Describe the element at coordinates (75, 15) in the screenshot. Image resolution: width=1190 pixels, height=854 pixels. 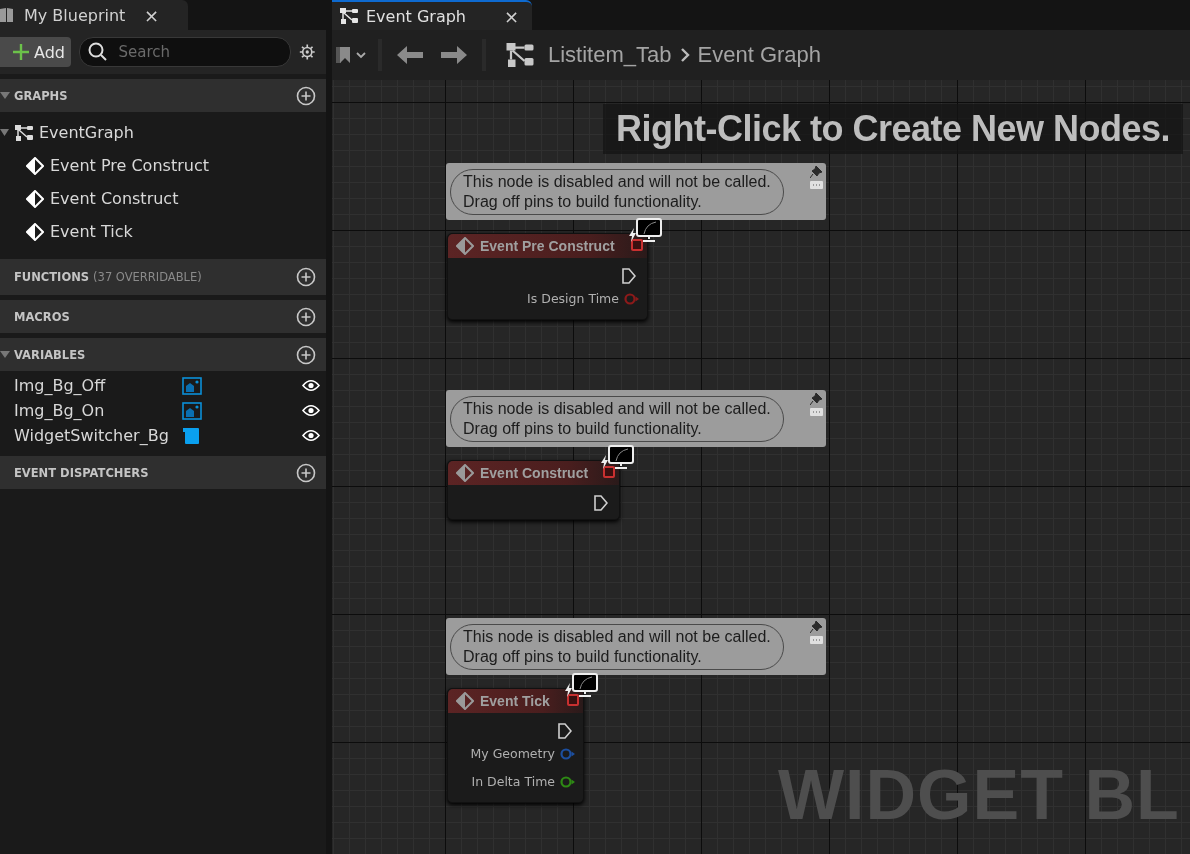
I see `tab-title: My Blueprint` at that location.